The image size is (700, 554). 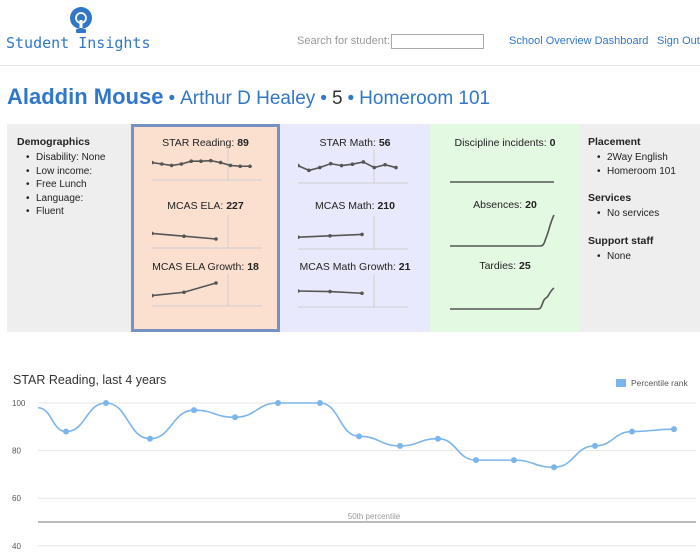 I want to click on reference-line-label: 50th percentile, so click(x=374, y=516).